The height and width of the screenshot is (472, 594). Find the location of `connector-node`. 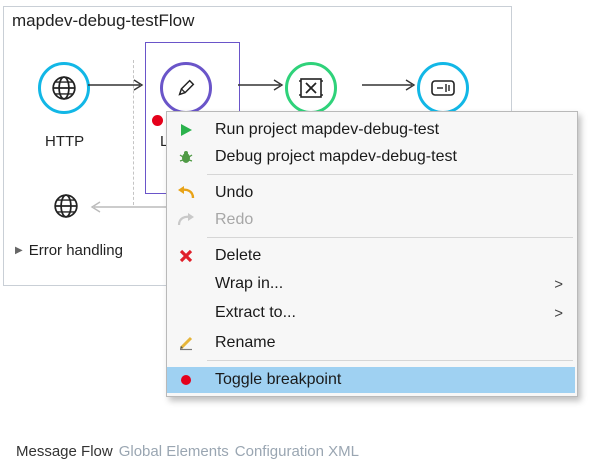

connector-node is located at coordinates (443, 88).